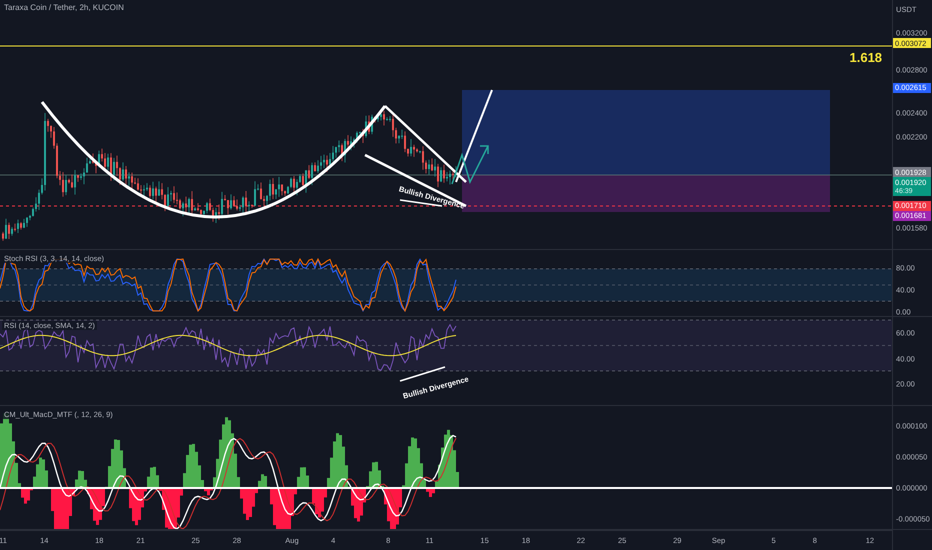 The image size is (932, 550). Describe the element at coordinates (866, 57) in the screenshot. I see `fib-label: 1.618` at that location.